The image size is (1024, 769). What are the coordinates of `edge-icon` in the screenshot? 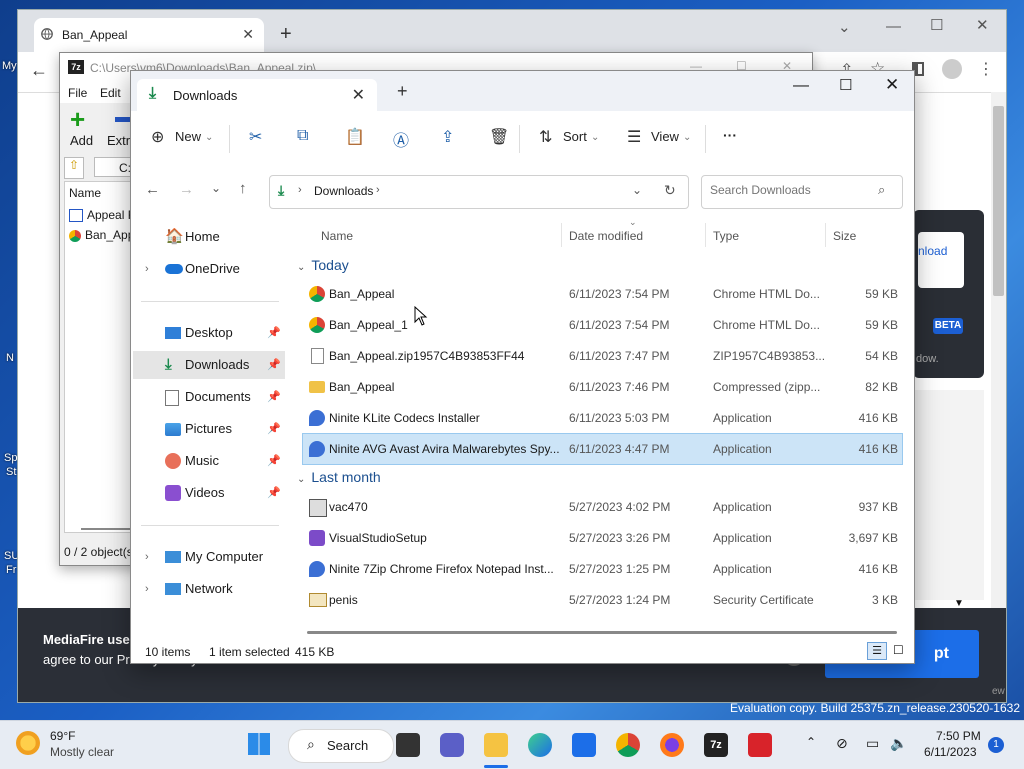 It's located at (540, 745).